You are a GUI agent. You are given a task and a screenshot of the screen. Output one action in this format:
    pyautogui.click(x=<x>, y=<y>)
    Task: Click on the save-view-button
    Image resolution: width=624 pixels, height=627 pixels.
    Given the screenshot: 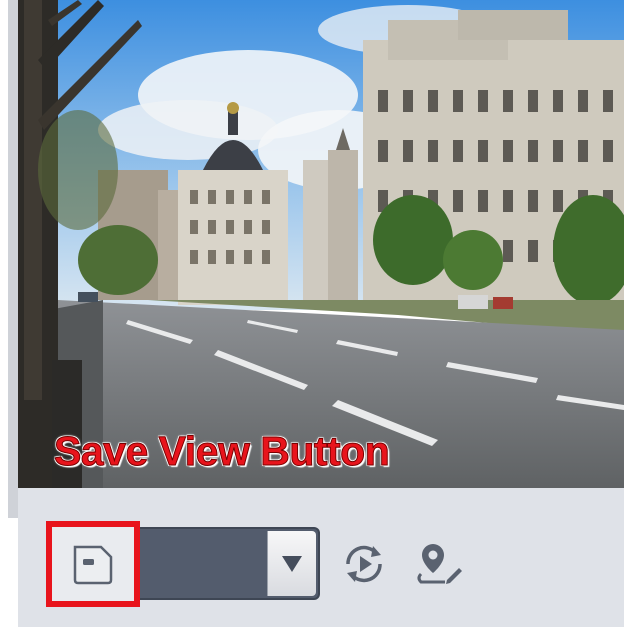 What is the action you would take?
    pyautogui.click(x=93, y=564)
    